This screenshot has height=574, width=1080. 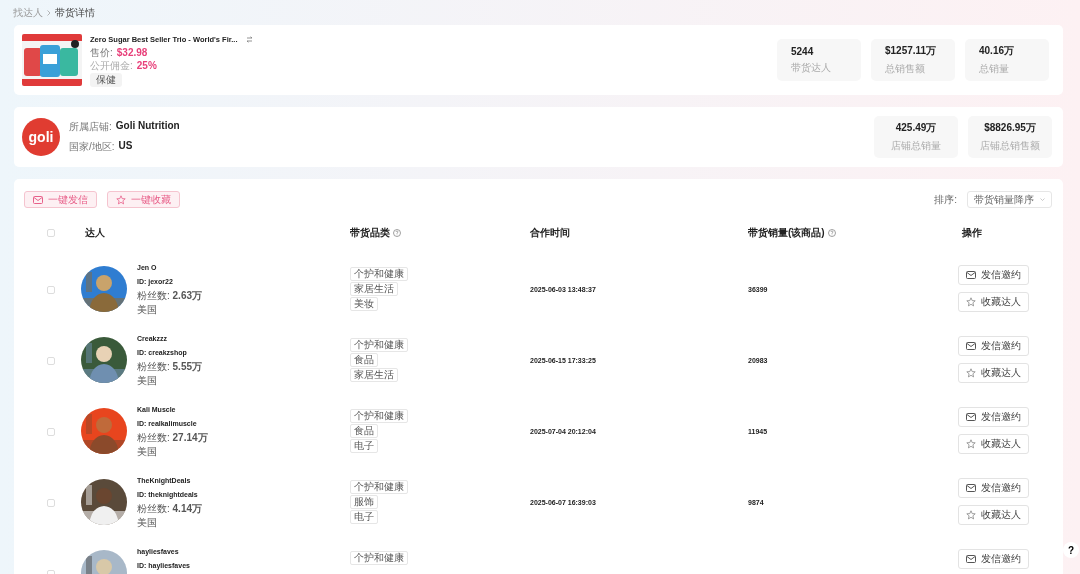 I want to click on stat-label: 带货达人, so click(x=811, y=67).